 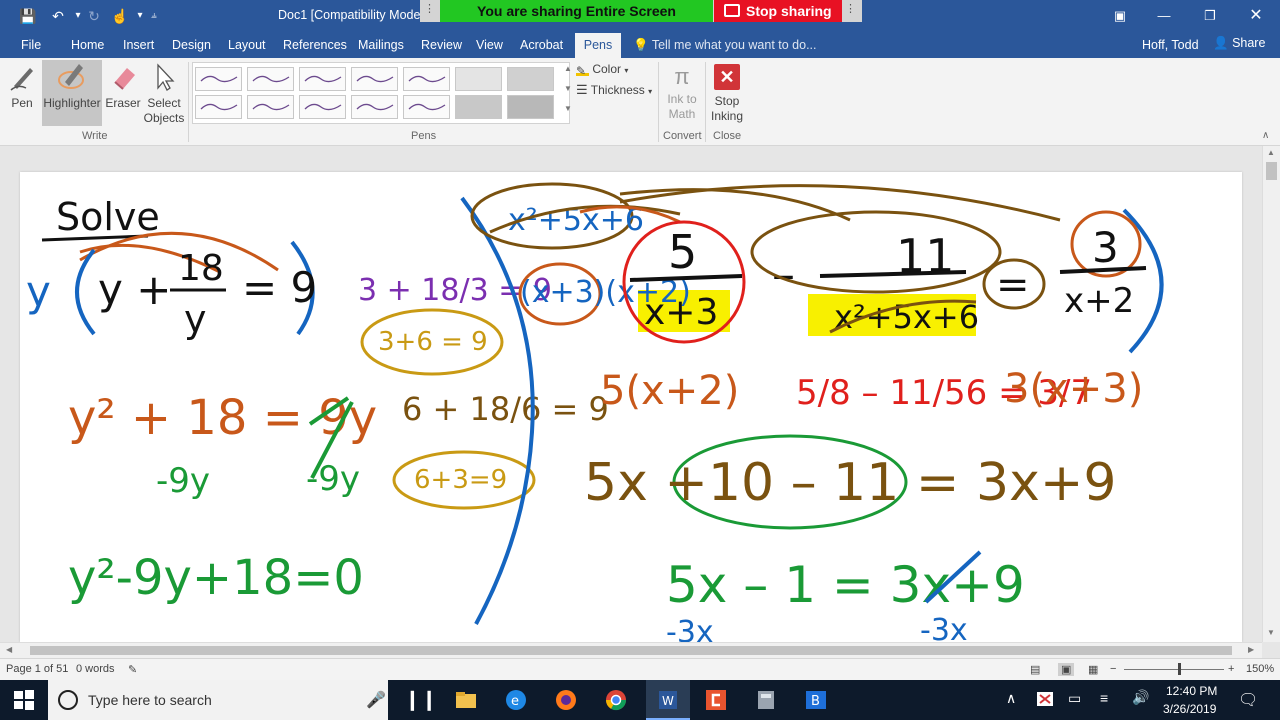 I want to click on redo-icon: ↻, so click(x=94, y=16).